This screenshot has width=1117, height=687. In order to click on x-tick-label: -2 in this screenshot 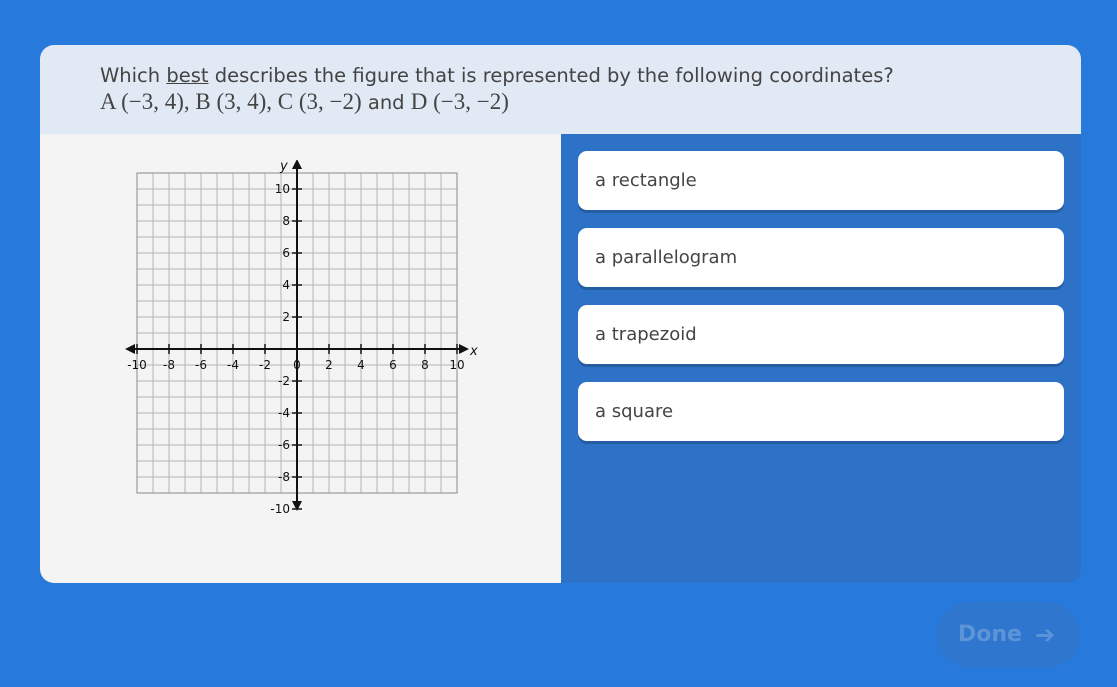, I will do `click(265, 365)`.